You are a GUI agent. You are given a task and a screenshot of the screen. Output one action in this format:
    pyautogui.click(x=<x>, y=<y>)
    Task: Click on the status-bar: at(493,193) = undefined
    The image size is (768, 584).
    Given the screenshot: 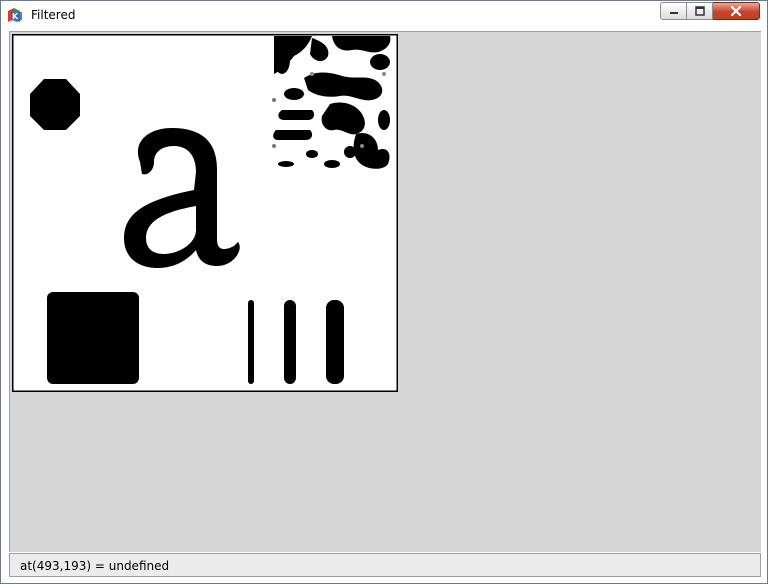 What is the action you would take?
    pyautogui.click(x=385, y=565)
    